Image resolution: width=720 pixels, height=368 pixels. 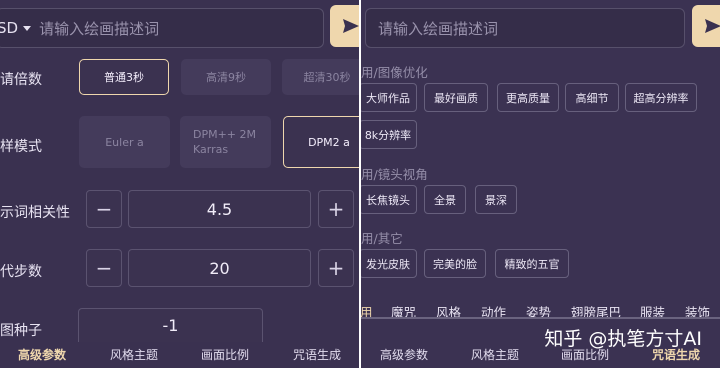 What do you see at coordinates (104, 209) in the screenshot?
I see `cfg-minus-button: −` at bounding box center [104, 209].